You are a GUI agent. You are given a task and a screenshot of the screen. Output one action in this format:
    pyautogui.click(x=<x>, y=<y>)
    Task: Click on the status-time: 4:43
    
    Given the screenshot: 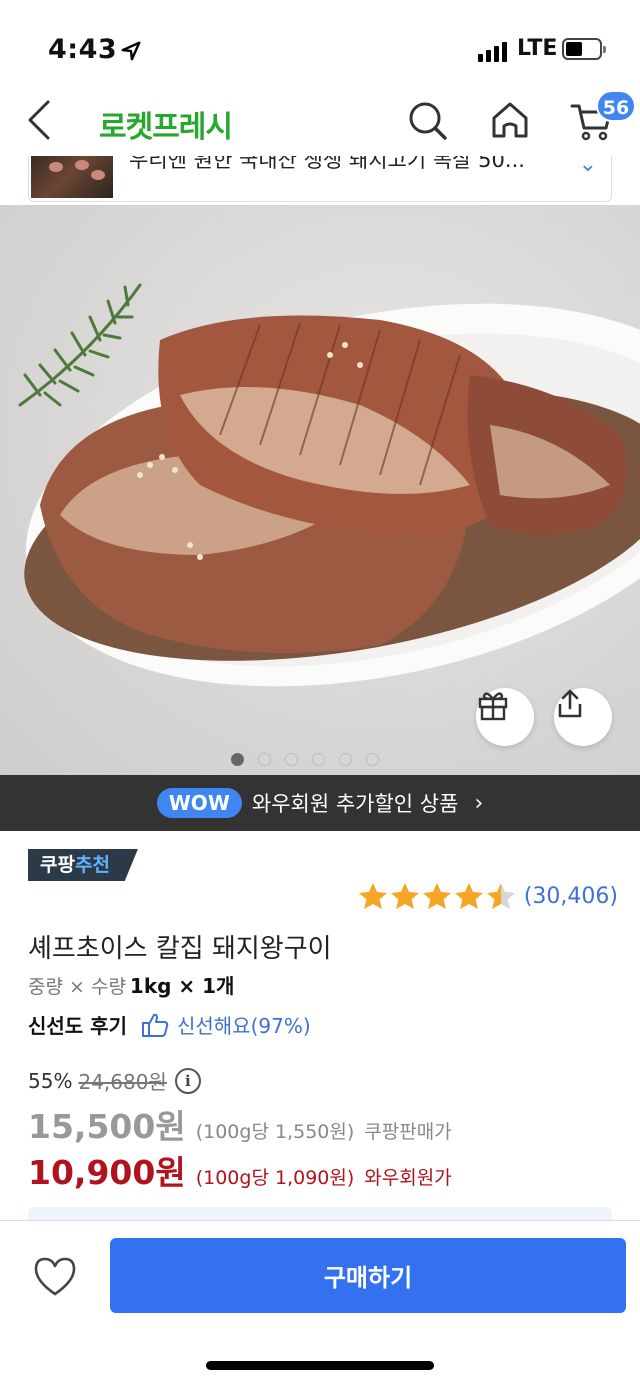 What is the action you would take?
    pyautogui.click(x=83, y=49)
    